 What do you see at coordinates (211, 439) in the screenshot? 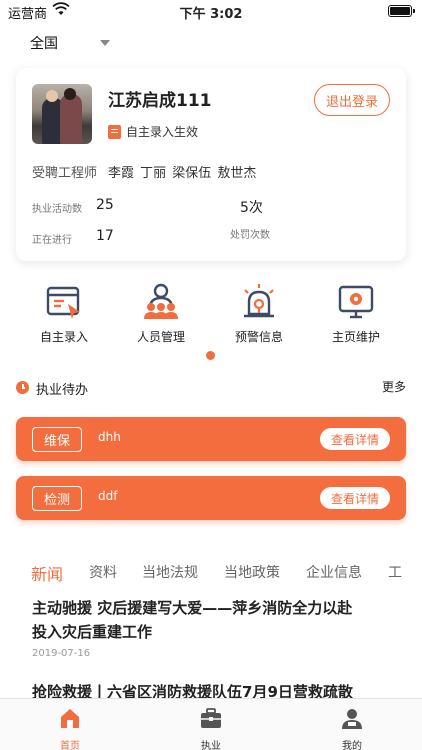
I see `task-card: 维保 dhh 查看详情` at bounding box center [211, 439].